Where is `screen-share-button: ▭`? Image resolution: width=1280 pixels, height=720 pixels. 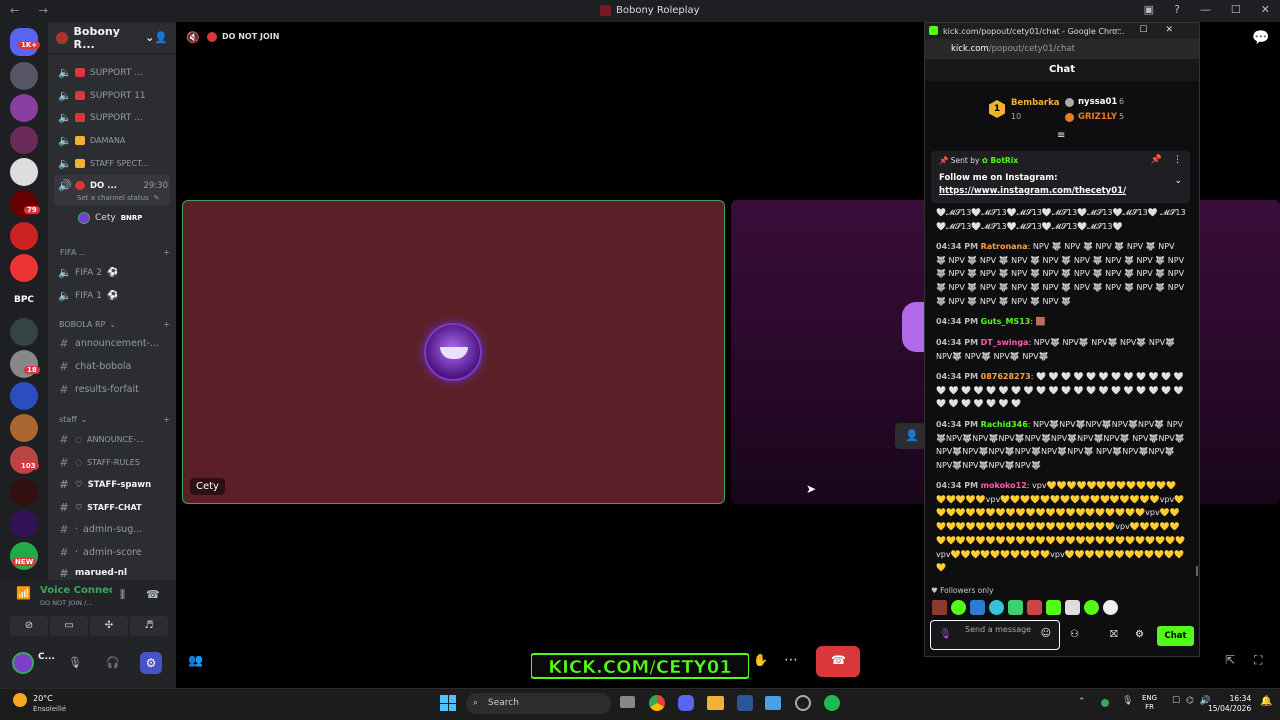
screen-share-button: ▭ is located at coordinates (69, 626).